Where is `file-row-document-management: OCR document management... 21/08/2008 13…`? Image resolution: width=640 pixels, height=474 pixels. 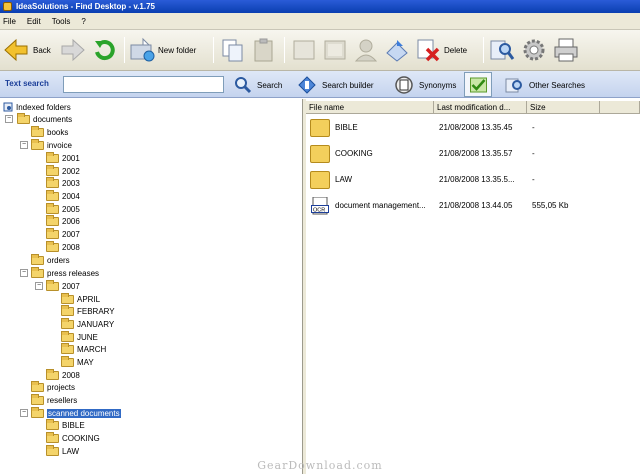 file-row-document-management: OCR document management... 21/08/2008 13… is located at coordinates (473, 206).